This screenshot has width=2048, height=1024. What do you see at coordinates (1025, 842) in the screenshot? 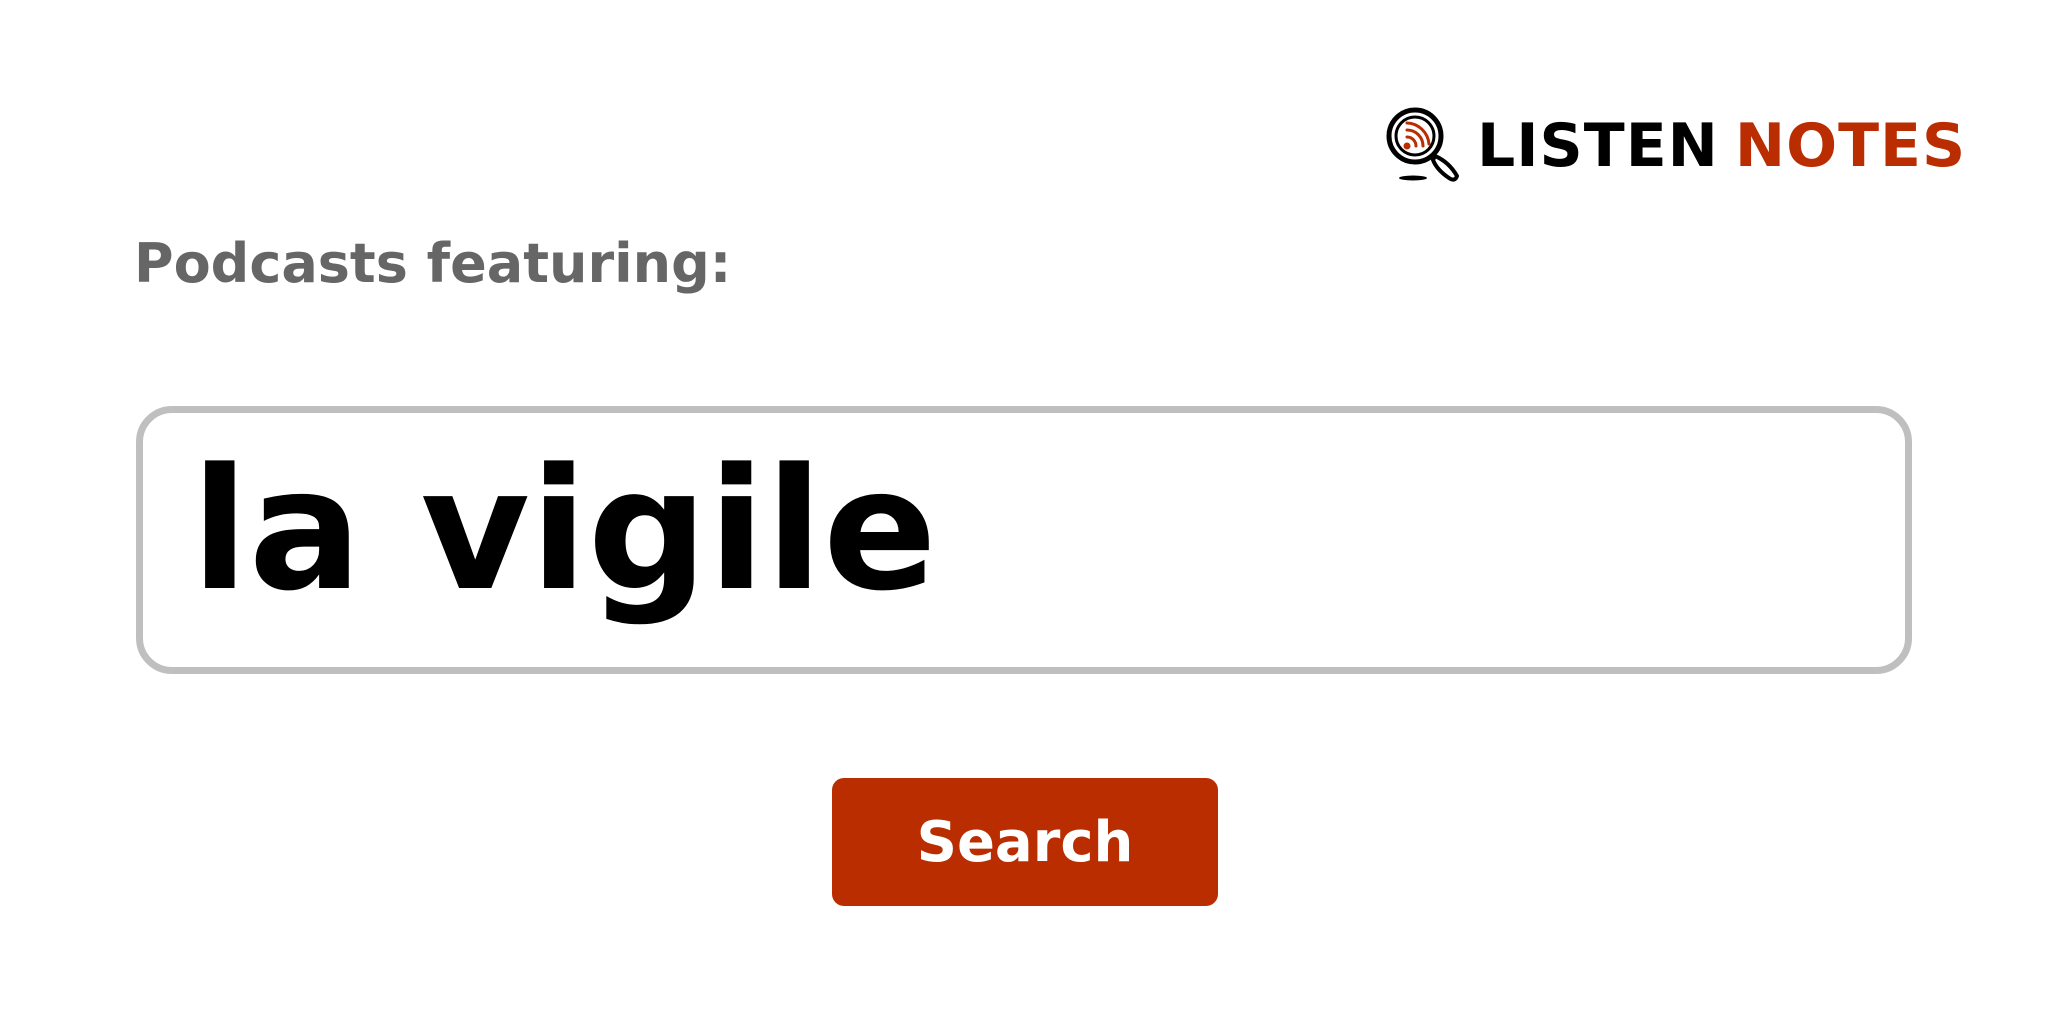
I see `search-button: Search` at bounding box center [1025, 842].